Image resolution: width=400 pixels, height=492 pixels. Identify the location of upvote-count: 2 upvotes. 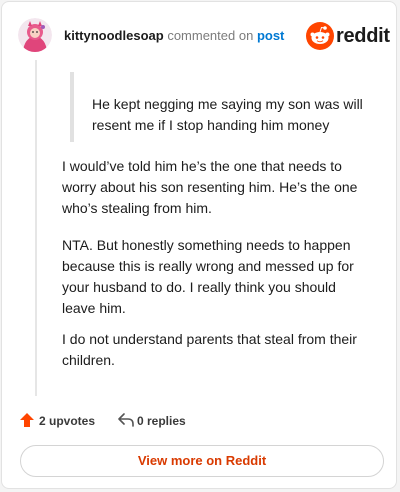
(67, 421).